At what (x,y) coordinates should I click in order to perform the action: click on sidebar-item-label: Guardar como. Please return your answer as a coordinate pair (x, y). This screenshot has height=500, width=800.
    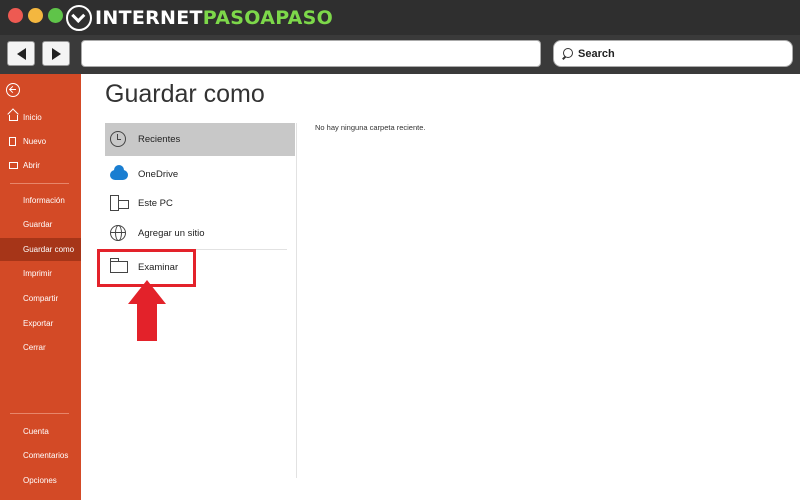
    Looking at the image, I should click on (49, 249).